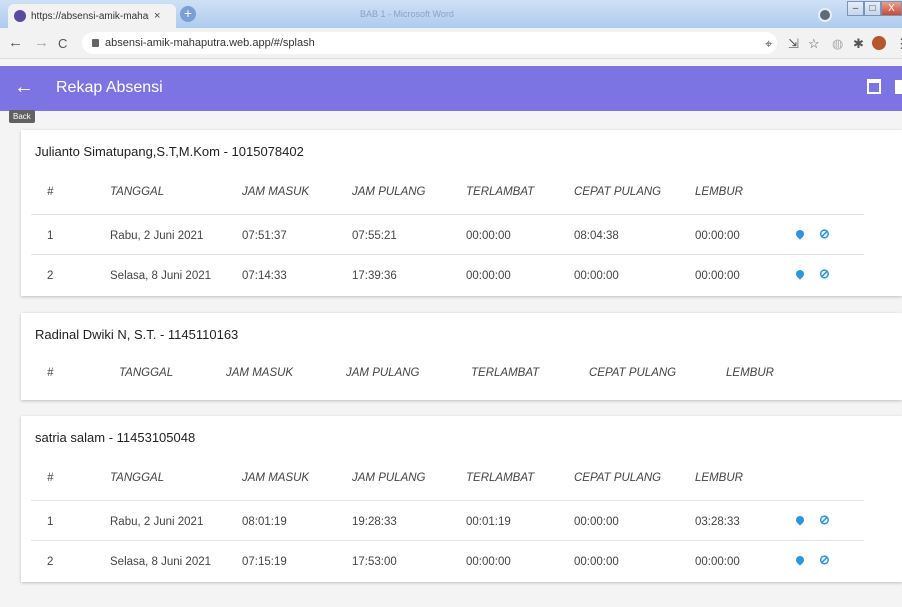 The height and width of the screenshot is (607, 902). What do you see at coordinates (109, 87) in the screenshot?
I see `page-title: Rekap Absensi` at bounding box center [109, 87].